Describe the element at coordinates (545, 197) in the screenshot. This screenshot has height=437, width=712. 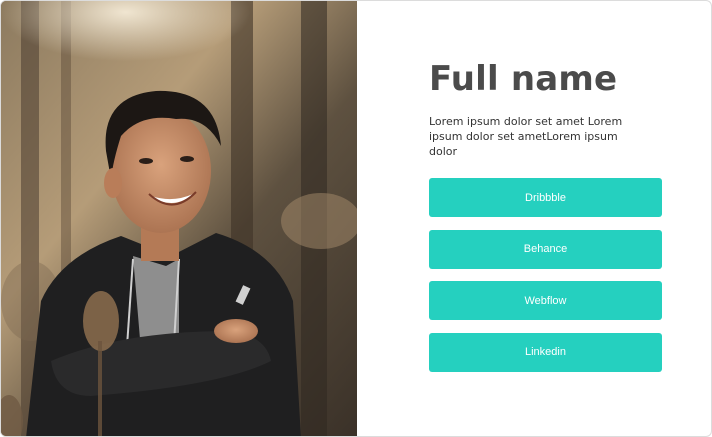
I see `dribbble-button: Dribbble` at that location.